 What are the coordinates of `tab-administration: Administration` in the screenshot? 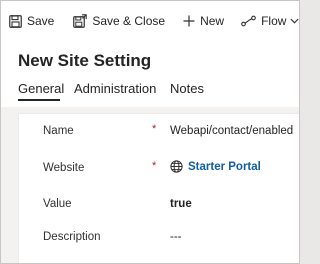 It's located at (115, 88).